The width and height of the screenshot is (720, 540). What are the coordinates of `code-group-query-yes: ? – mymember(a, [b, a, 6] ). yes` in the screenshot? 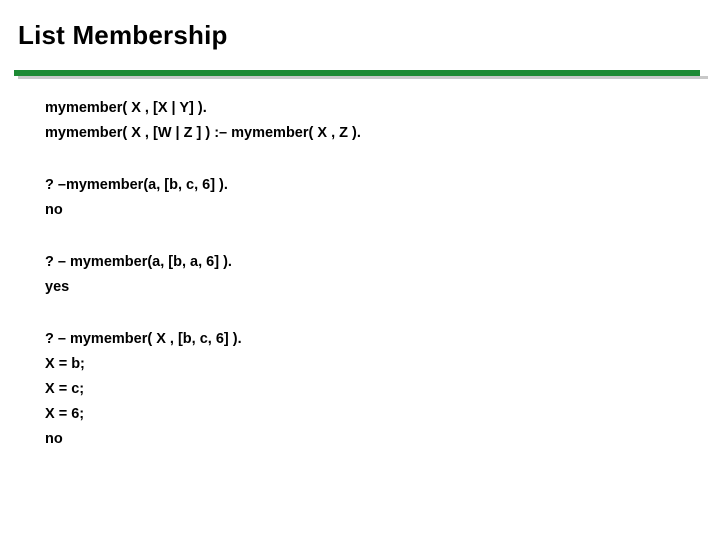 It's located at (365, 275).